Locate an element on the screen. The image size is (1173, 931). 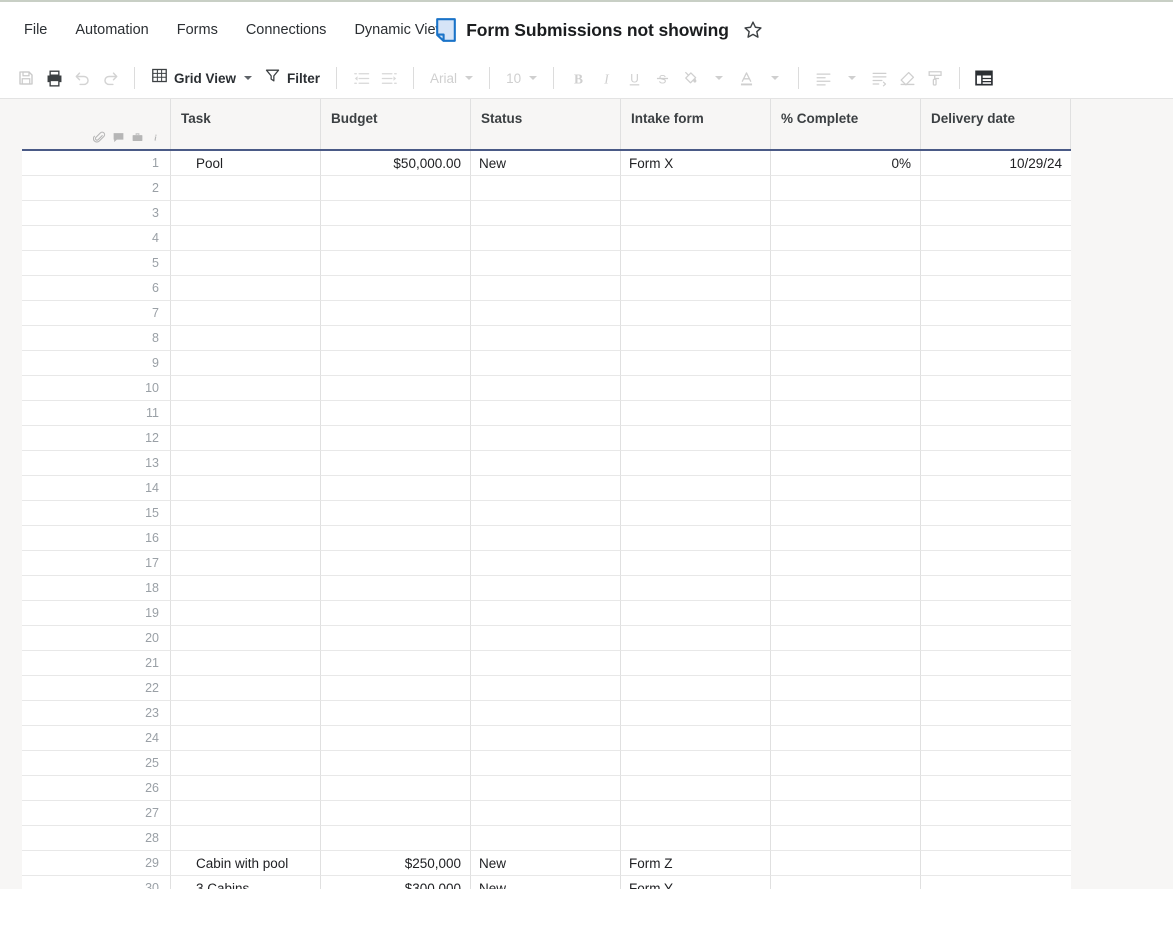
table-row: 30 3 Cabins $300,000 New Form Y is located at coordinates (546, 882).